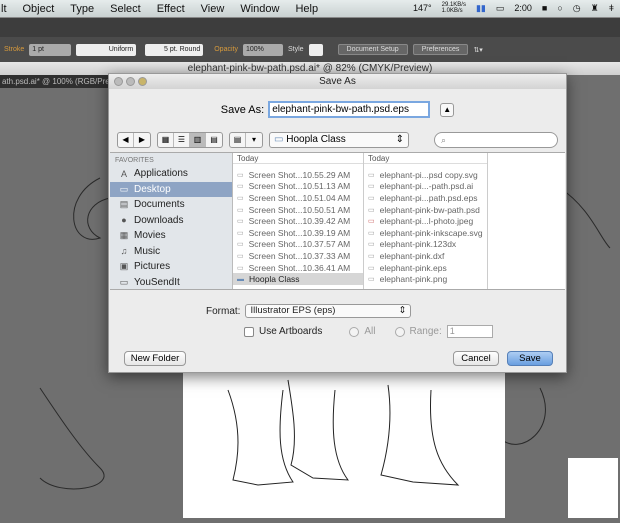 This screenshot has height=523, width=620. What do you see at coordinates (298, 175) in the screenshot?
I see `file-item: ▭ Screen Shot...10.55.29 AM` at bounding box center [298, 175].